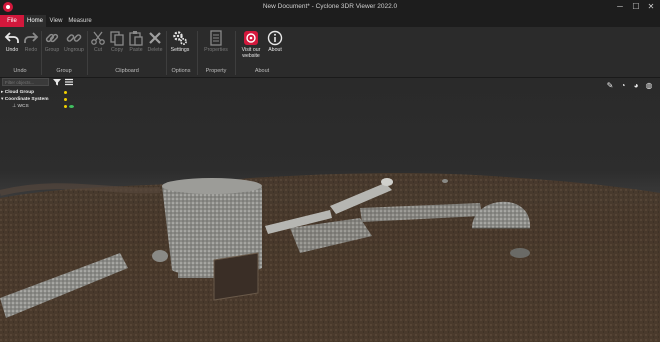 The width and height of the screenshot is (660, 342). I want to click on tree-item-wcs: ⊥ WCS, so click(20, 106).